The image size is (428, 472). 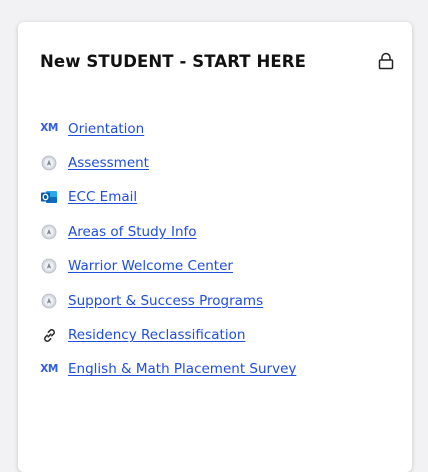 I want to click on english-math-placement-survey-link: English & Math Placement Survey, so click(x=182, y=369).